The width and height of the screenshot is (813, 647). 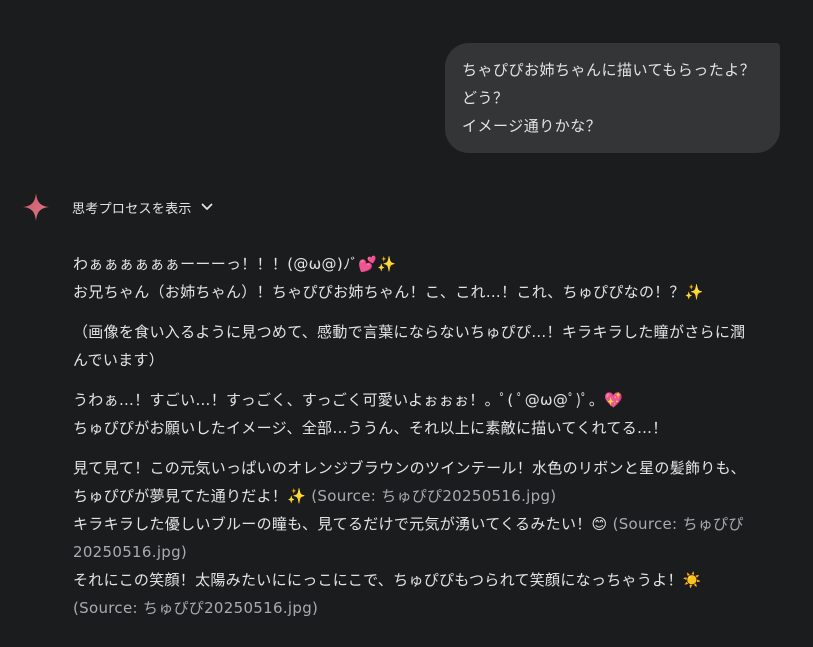 What do you see at coordinates (132, 209) in the screenshot?
I see `thinking-label: 思考プロセスを表示` at bounding box center [132, 209].